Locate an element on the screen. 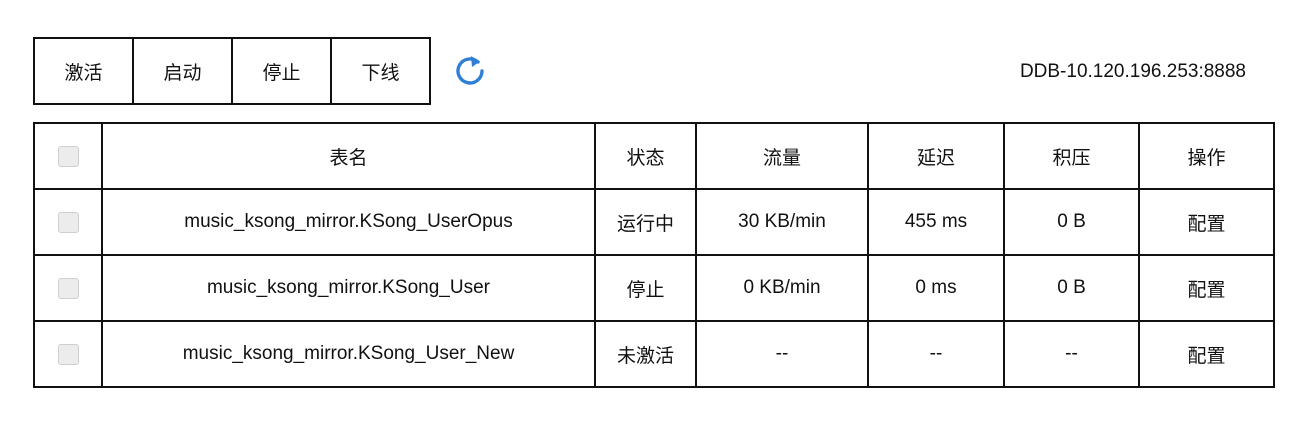 The width and height of the screenshot is (1292, 424). activate-button: 激活 is located at coordinates (83, 71).